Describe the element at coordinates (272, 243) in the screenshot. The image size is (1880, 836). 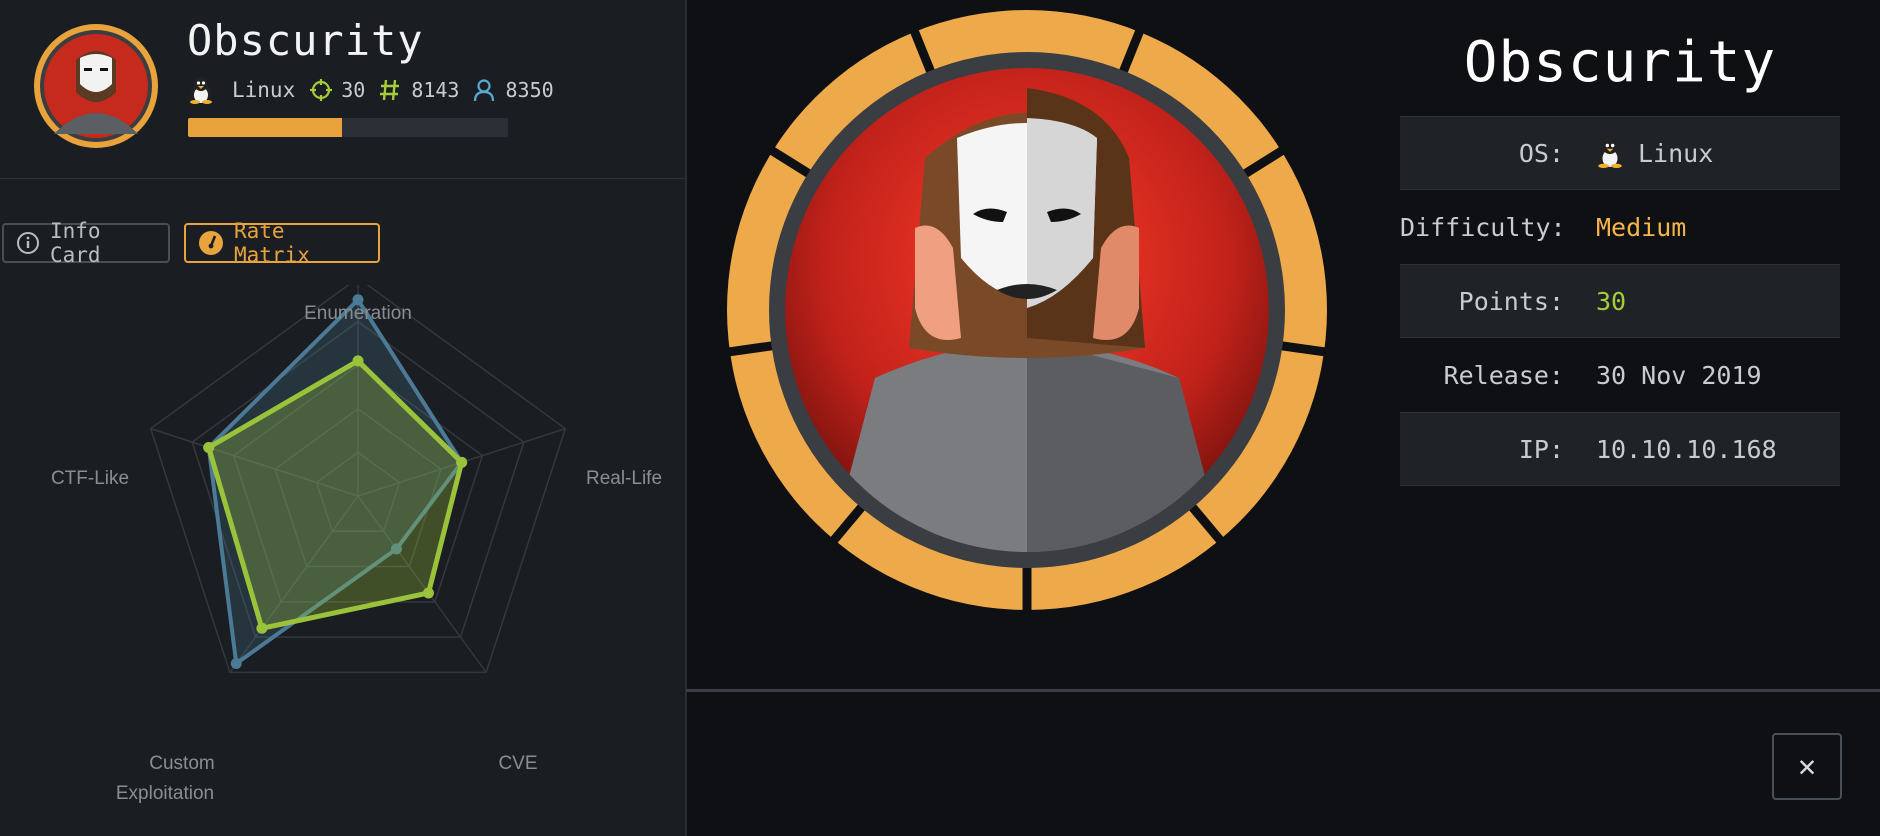
I see `rate-matrix-label: Rate Matrix` at that location.